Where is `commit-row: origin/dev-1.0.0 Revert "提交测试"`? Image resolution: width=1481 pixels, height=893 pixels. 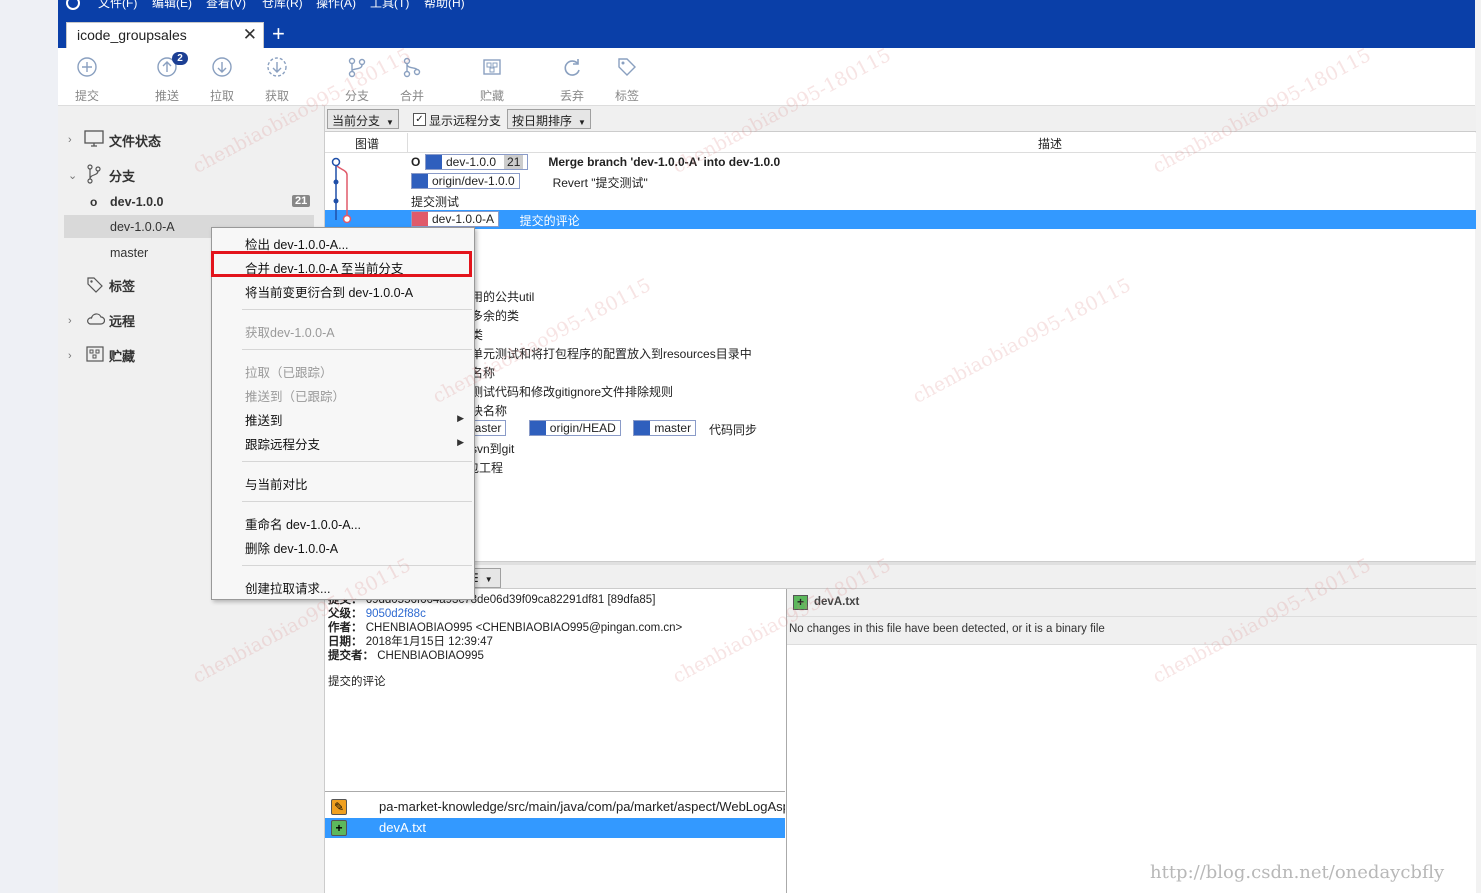 commit-row: origin/dev-1.0.0 Revert "提交测试" is located at coordinates (900, 181).